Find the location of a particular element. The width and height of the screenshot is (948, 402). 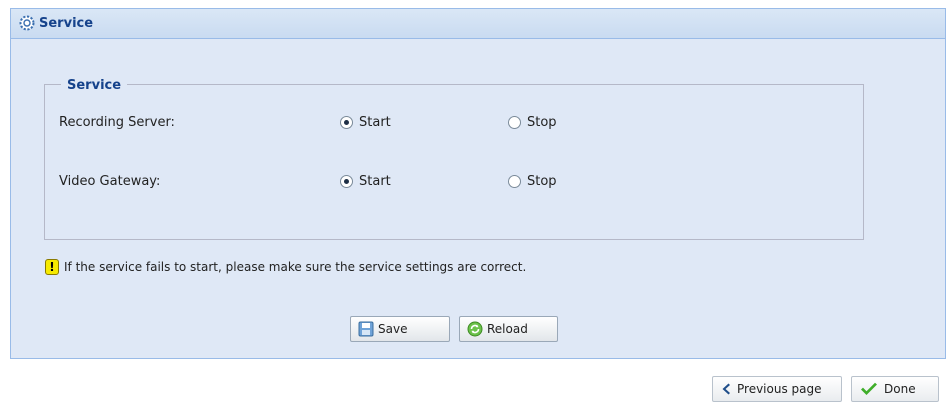

previous-page-label: Previous page is located at coordinates (779, 389).